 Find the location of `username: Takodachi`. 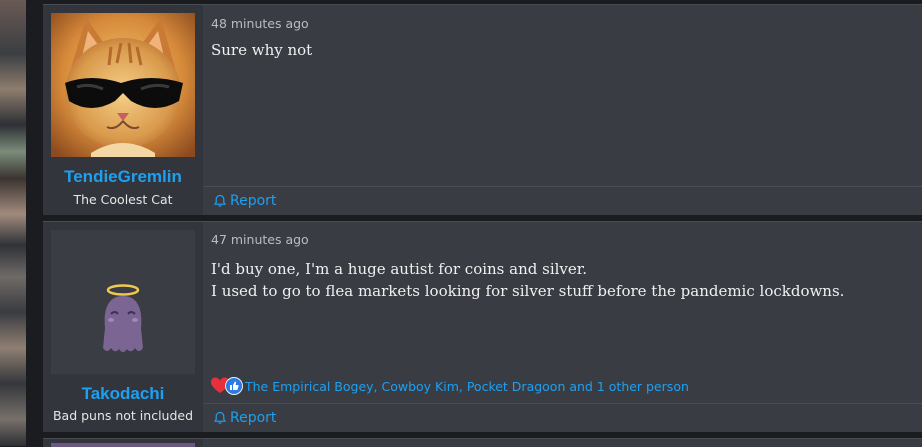

username: Takodachi is located at coordinates (123, 394).